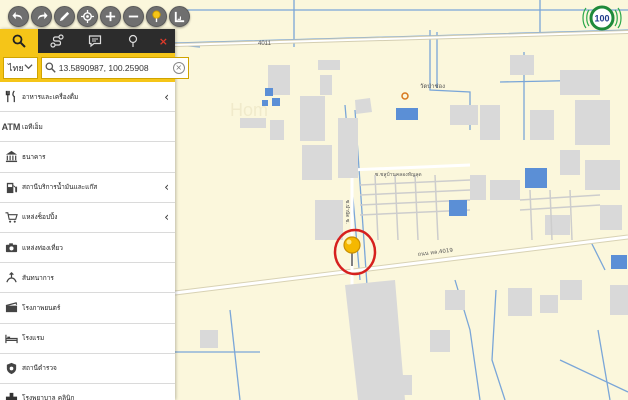 The height and width of the screenshot is (400, 628). Describe the element at coordinates (40, 217) in the screenshot. I see `category-label: แหล่งช็อปปิ้ง` at that location.